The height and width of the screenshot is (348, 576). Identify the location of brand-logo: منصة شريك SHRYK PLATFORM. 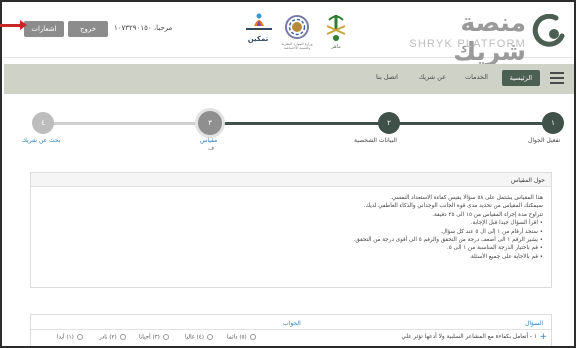
(481, 36).